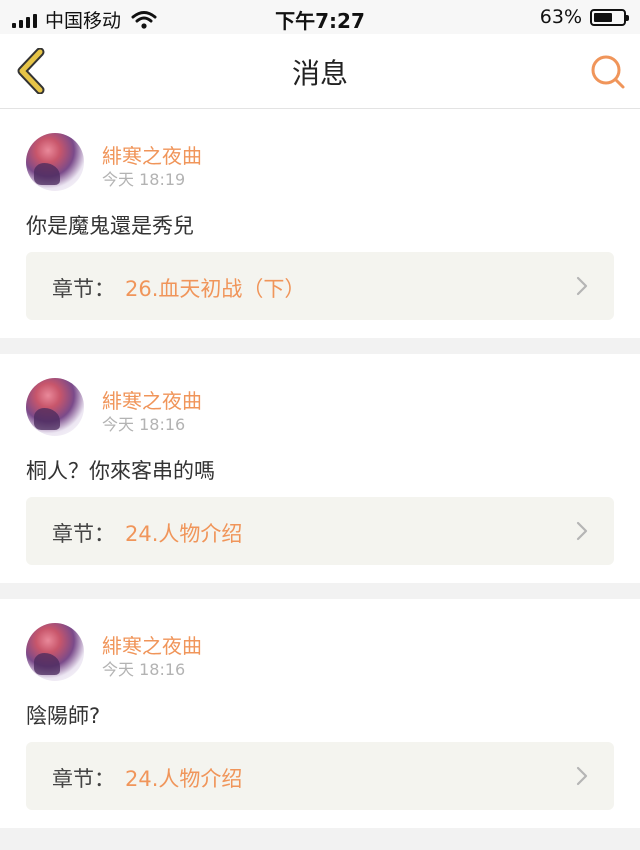 This screenshot has width=640, height=850. I want to click on search-icon, so click(608, 72).